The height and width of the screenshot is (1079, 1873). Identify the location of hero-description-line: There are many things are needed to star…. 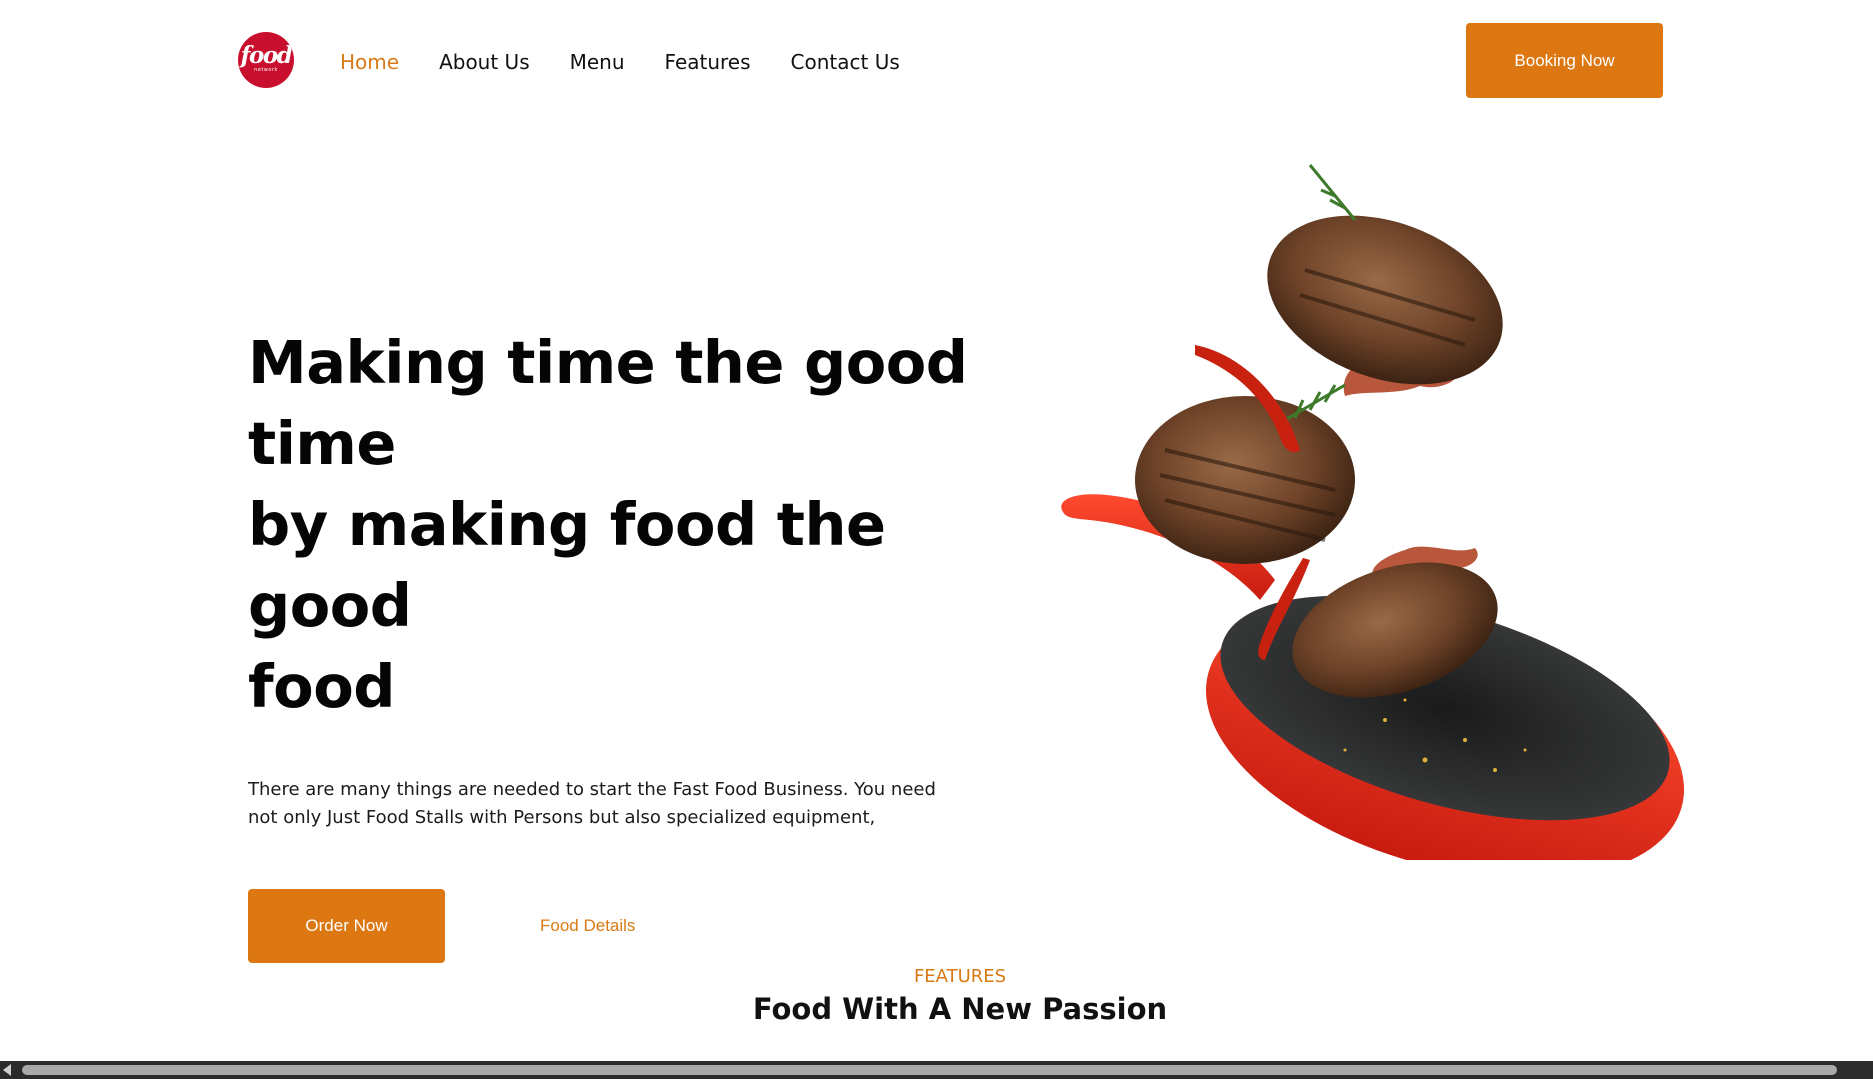
(592, 789).